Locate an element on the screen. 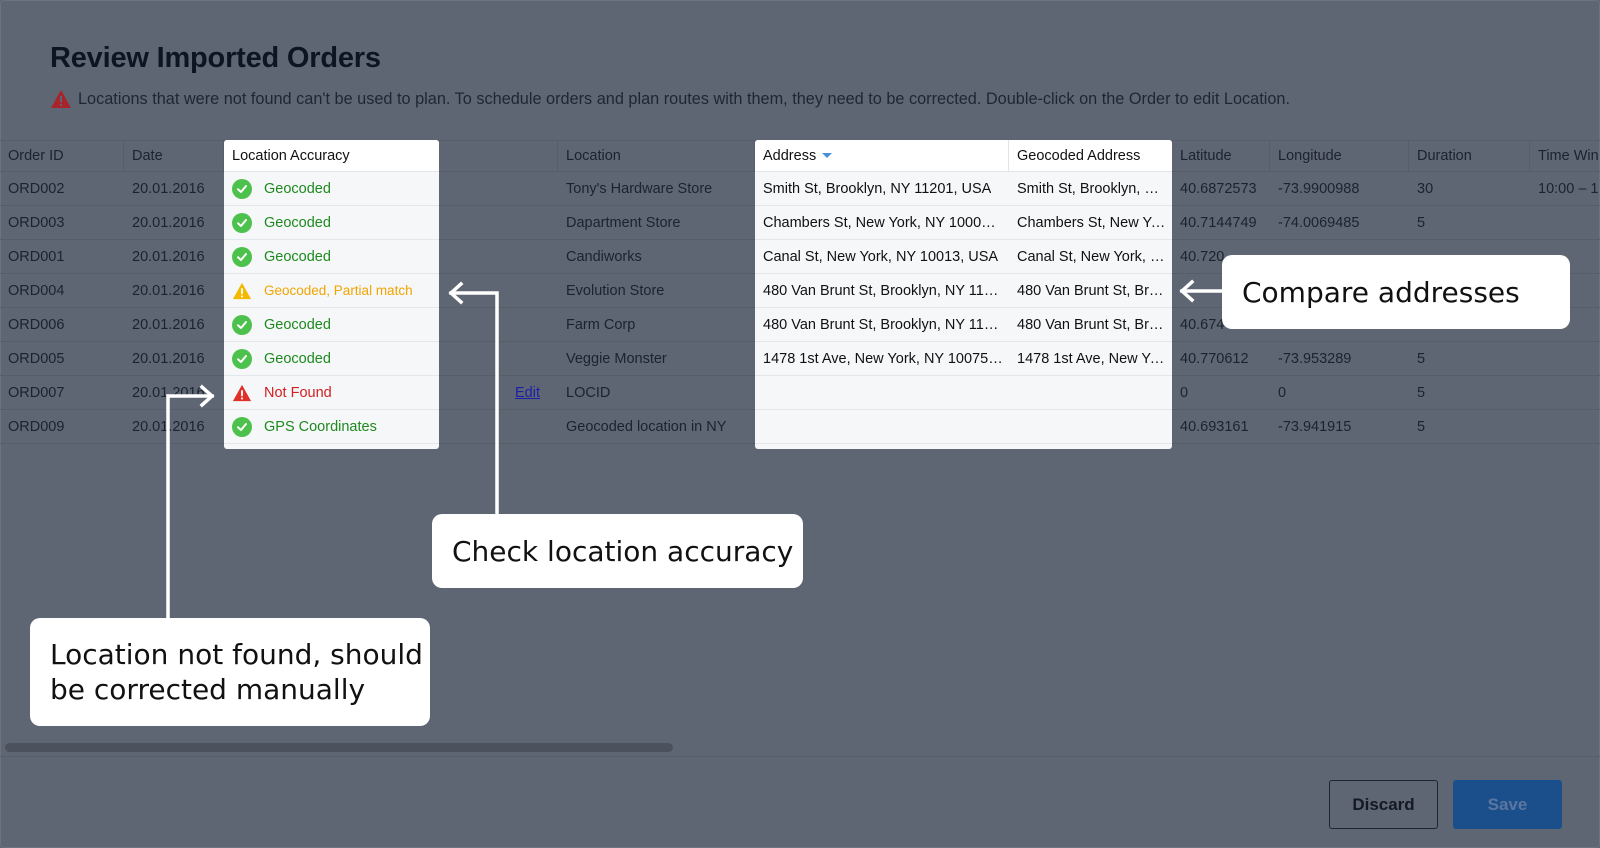  save-button: Save is located at coordinates (1507, 804).